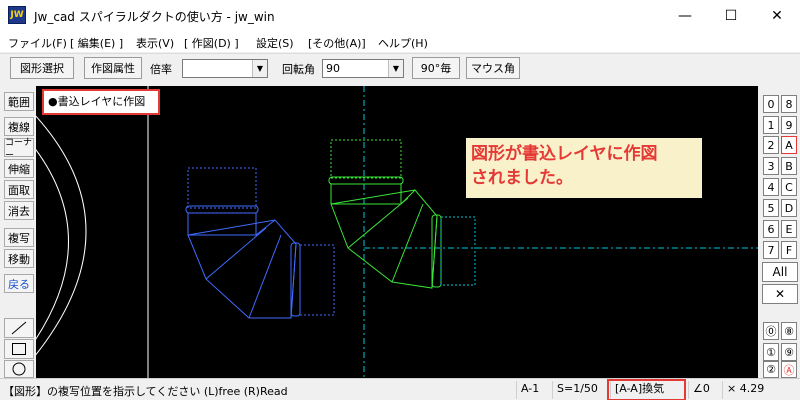  I want to click on layer-button-f: F, so click(789, 250).